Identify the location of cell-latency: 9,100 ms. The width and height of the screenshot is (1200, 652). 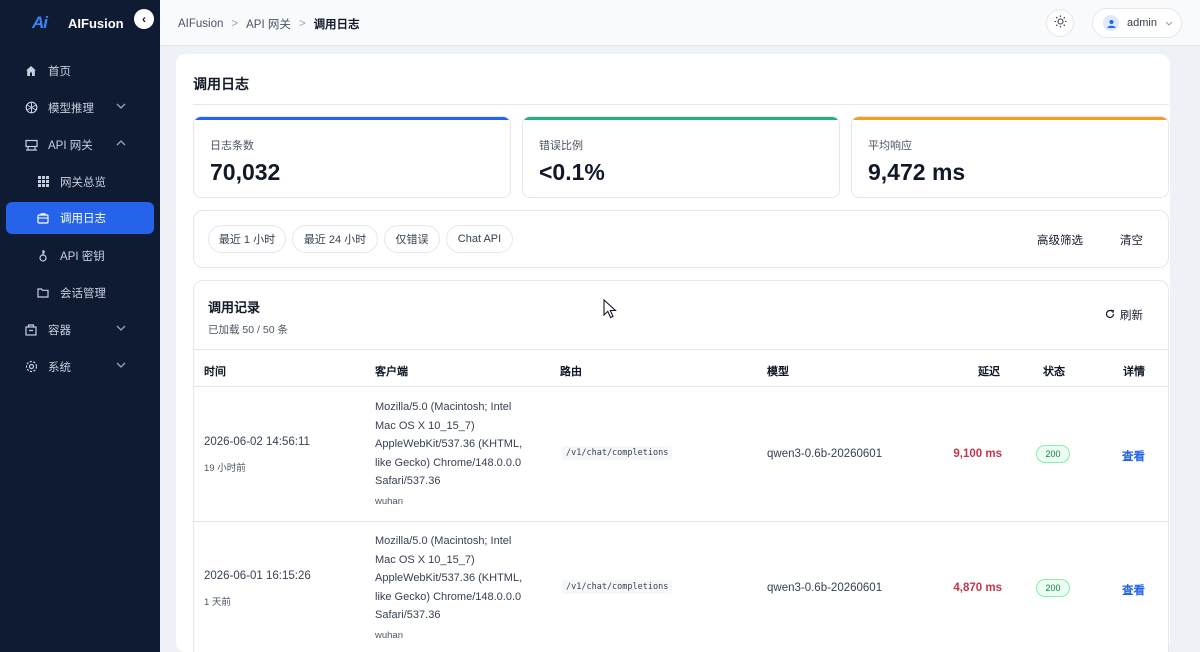
(977, 454).